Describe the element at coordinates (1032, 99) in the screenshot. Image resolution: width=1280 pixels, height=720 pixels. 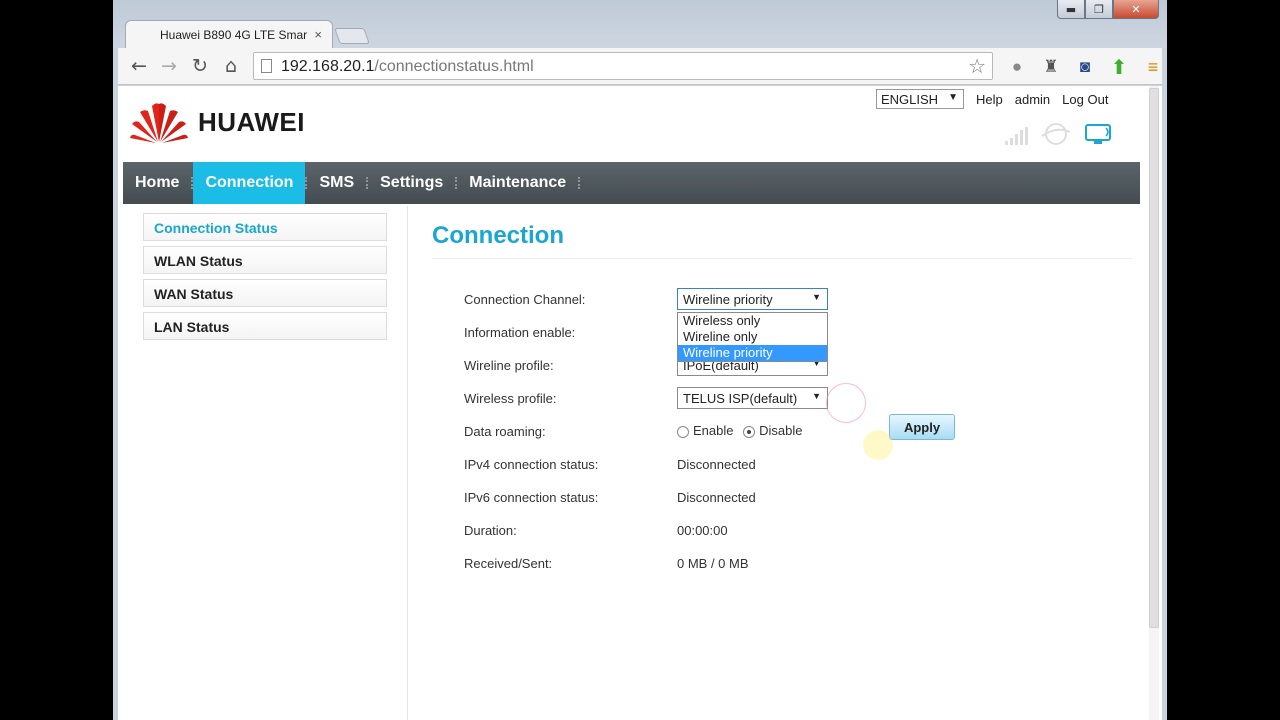
I see `username-label: admin` at that location.